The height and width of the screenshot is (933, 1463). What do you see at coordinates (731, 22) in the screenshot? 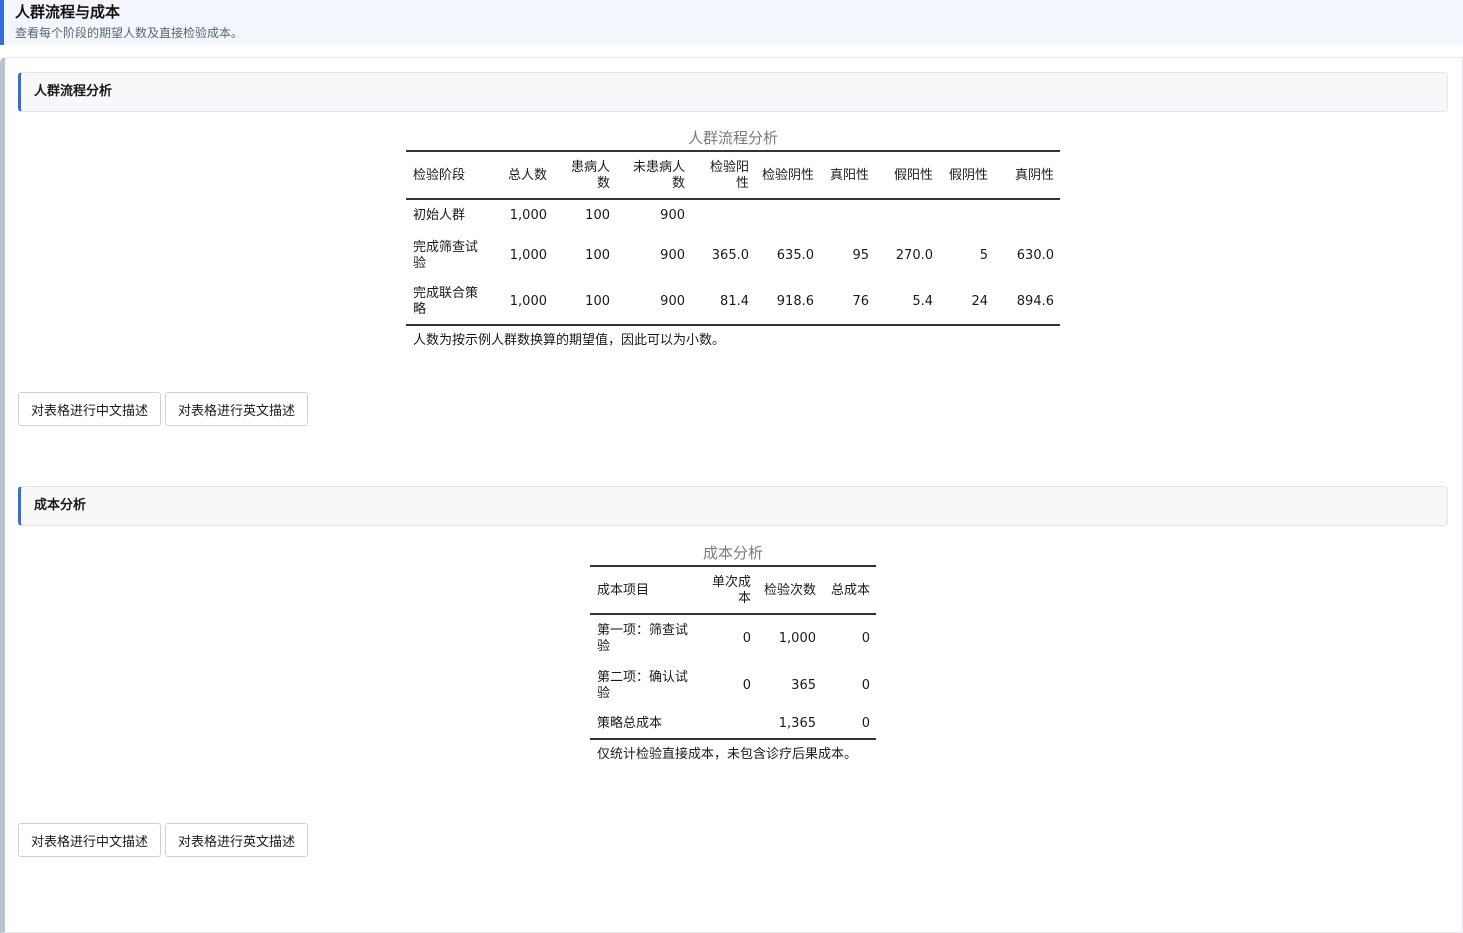
I see `page-header: 人群流程与成本 查看每个阶段的期望人数及直接检验成本。` at bounding box center [731, 22].